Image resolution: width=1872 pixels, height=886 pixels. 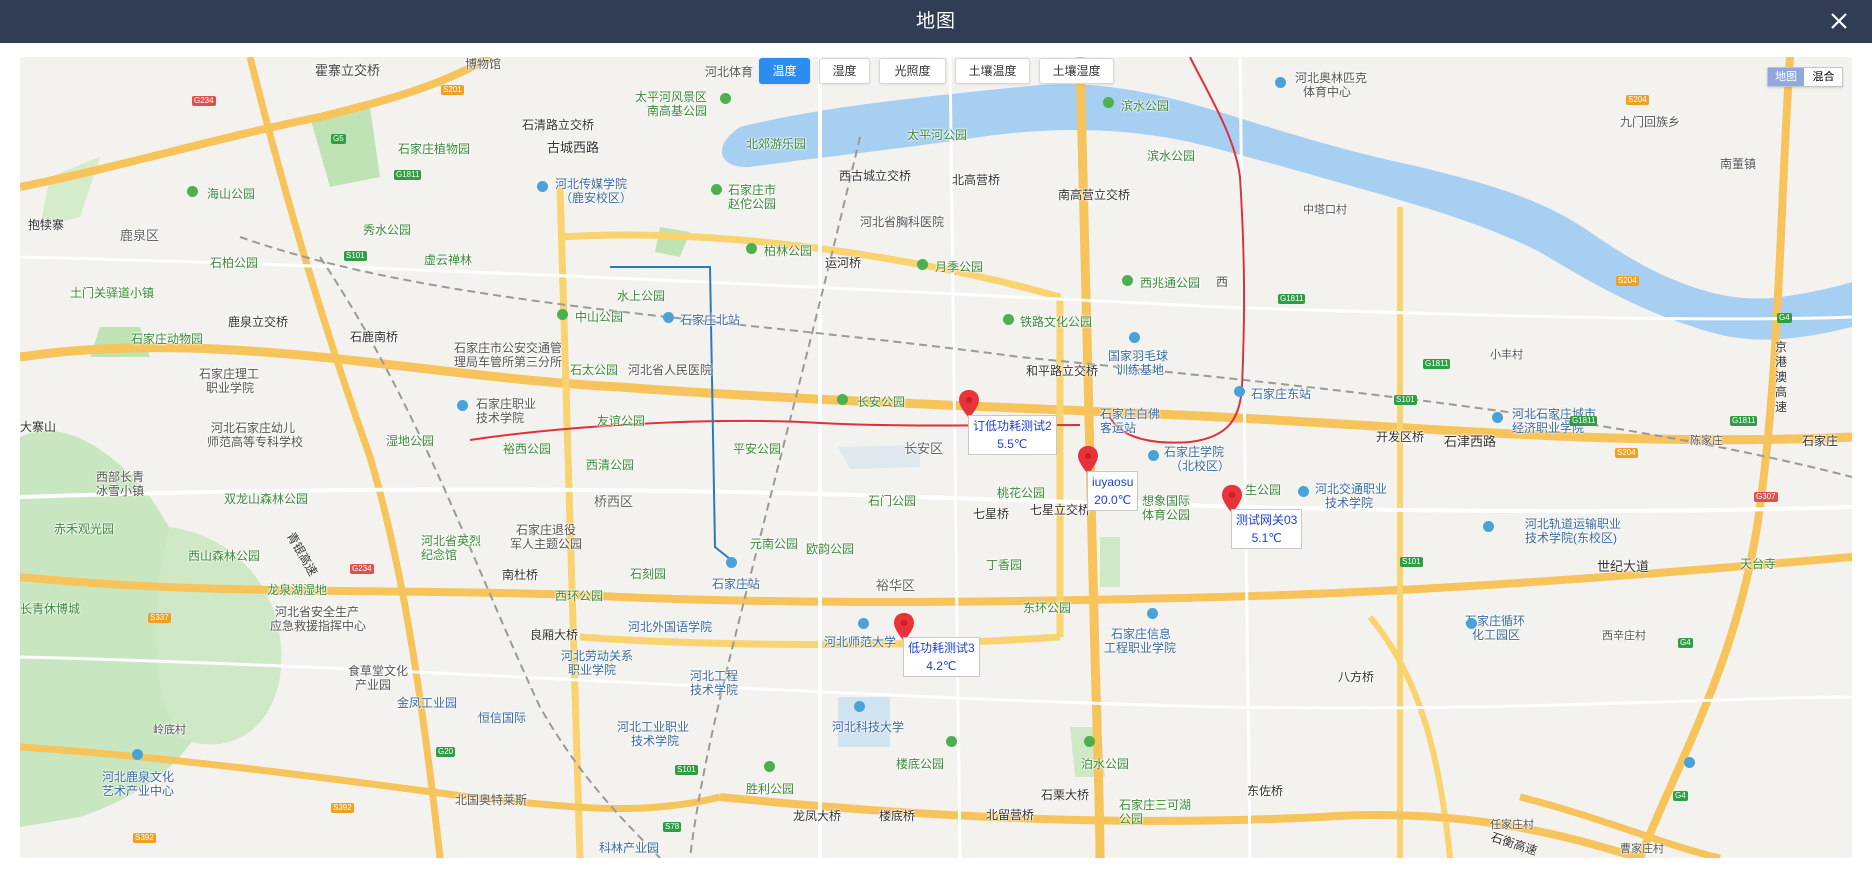 What do you see at coordinates (1351, 489) in the screenshot?
I see `map-label: 河北交通职业` at bounding box center [1351, 489].